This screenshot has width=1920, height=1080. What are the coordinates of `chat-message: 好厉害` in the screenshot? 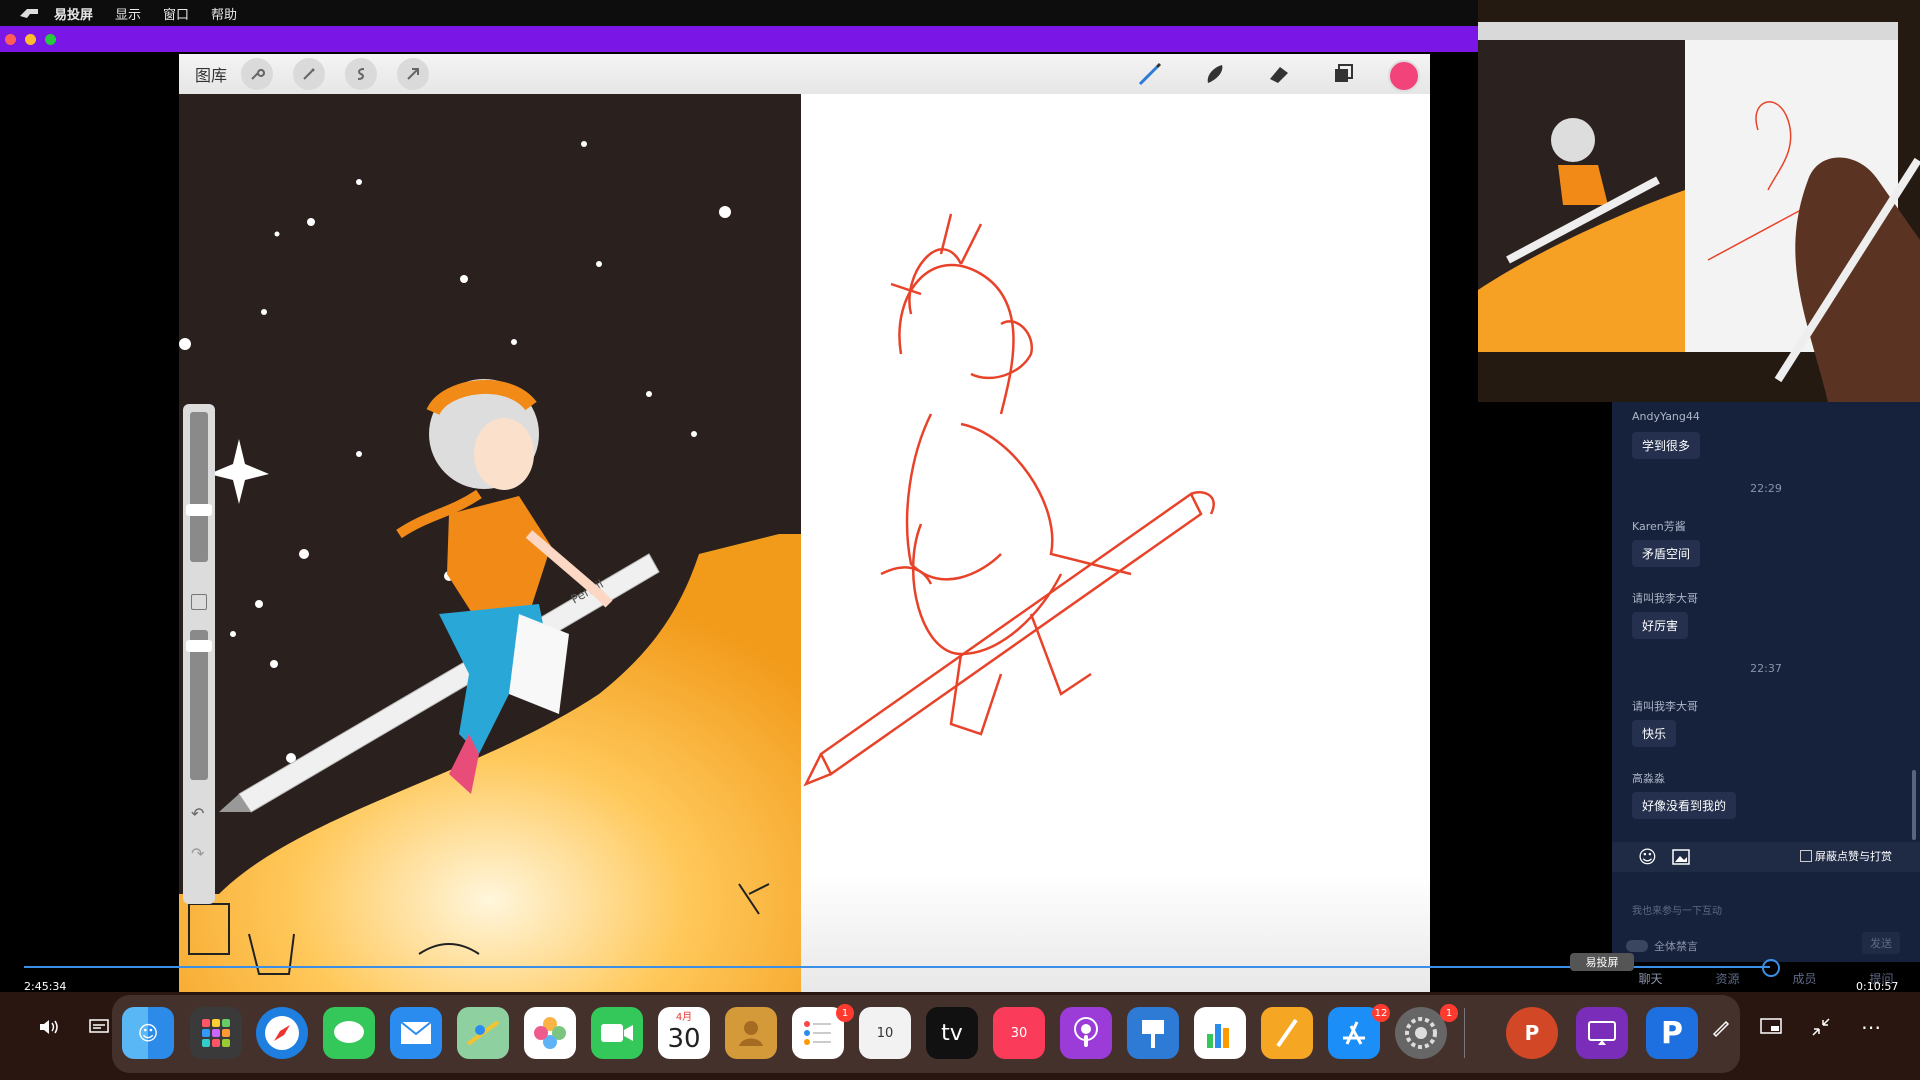 It's located at (1660, 625).